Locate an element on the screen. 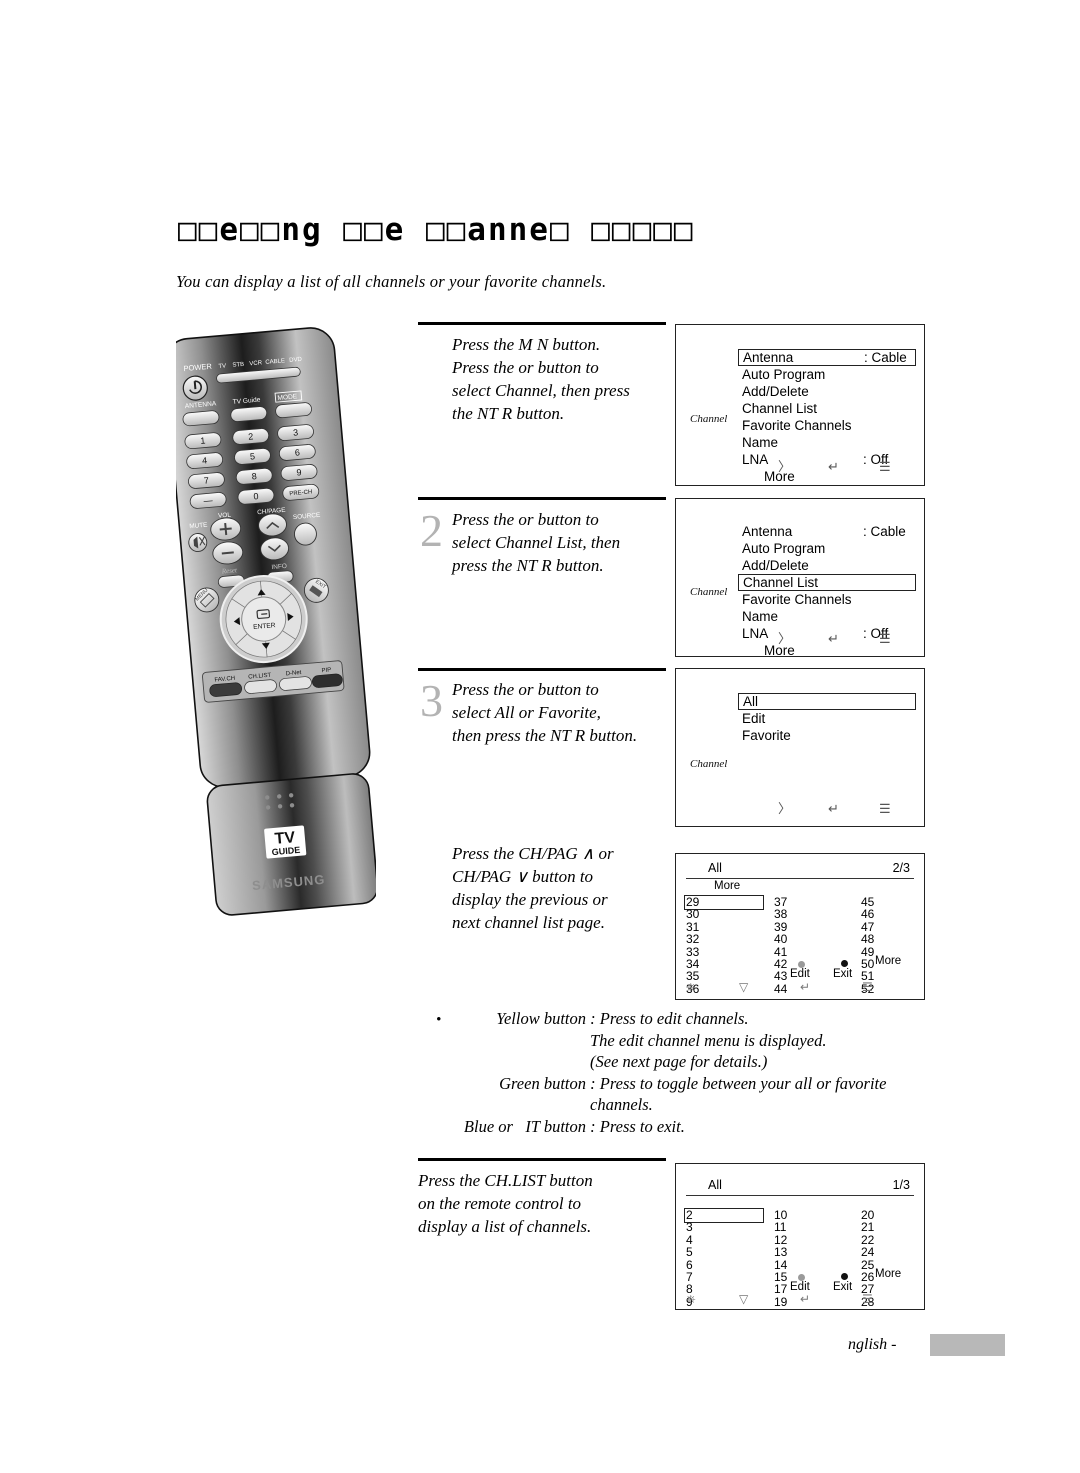  channel-number: 43 is located at coordinates (780, 976).